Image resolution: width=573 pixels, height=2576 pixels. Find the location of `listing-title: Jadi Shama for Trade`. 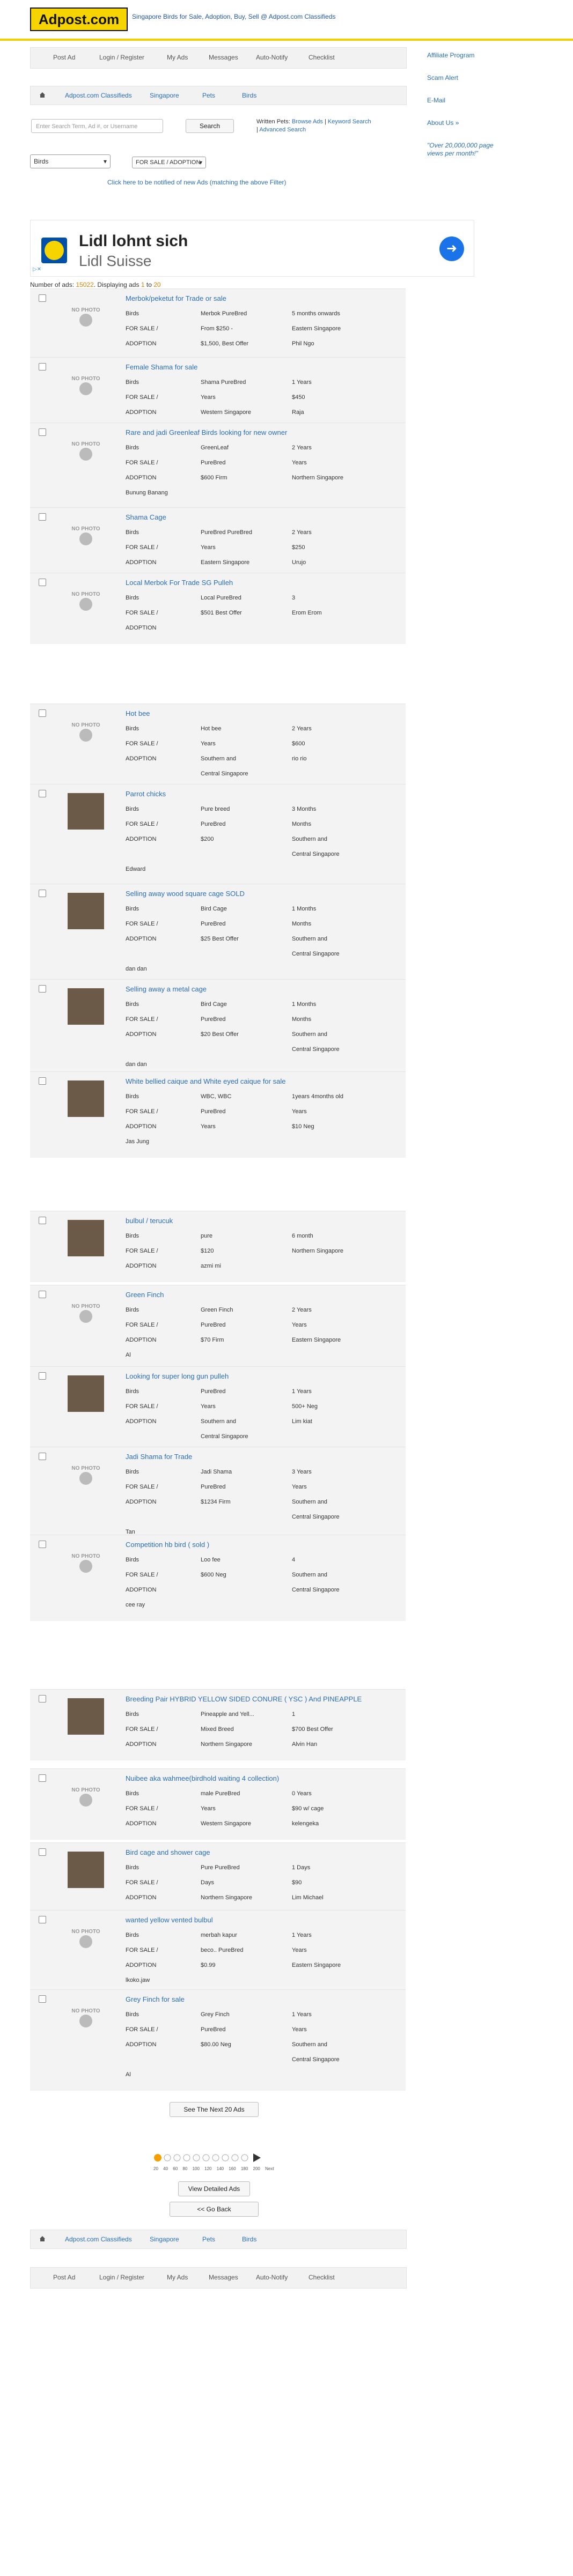

listing-title: Jadi Shama for Trade is located at coordinates (159, 1457).